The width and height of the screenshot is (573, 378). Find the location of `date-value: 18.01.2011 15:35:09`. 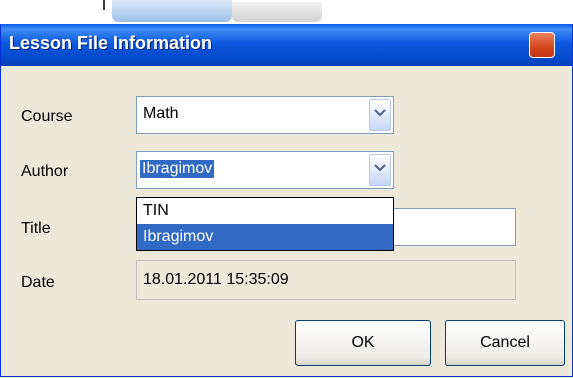

date-value: 18.01.2011 15:35:09 is located at coordinates (216, 279).